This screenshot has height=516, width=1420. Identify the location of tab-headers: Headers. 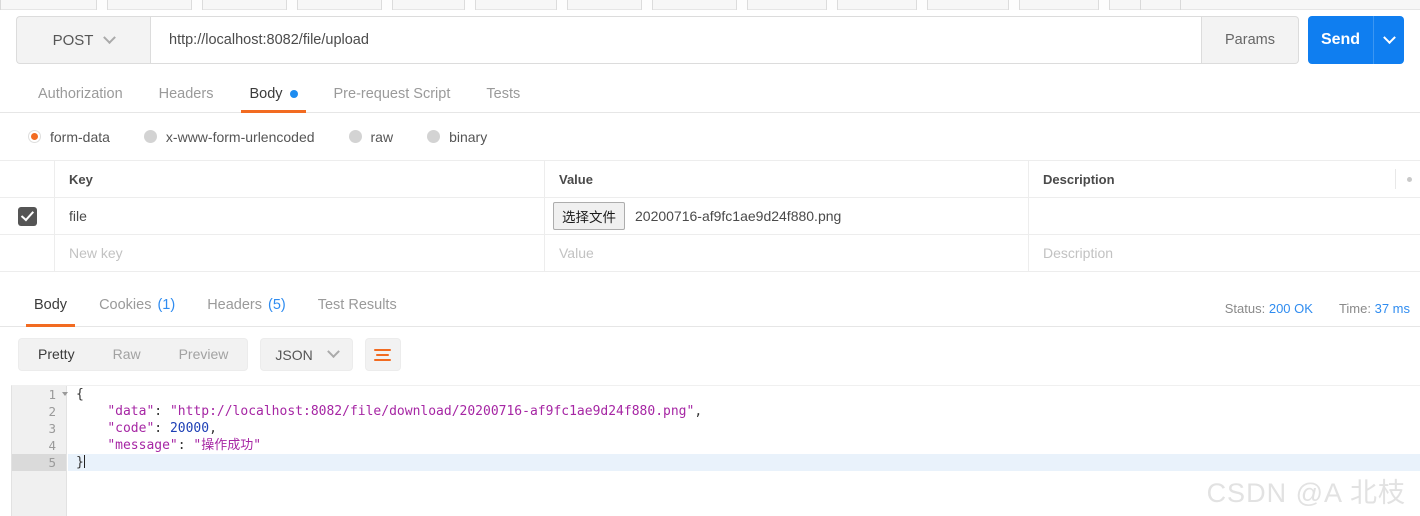
(186, 94).